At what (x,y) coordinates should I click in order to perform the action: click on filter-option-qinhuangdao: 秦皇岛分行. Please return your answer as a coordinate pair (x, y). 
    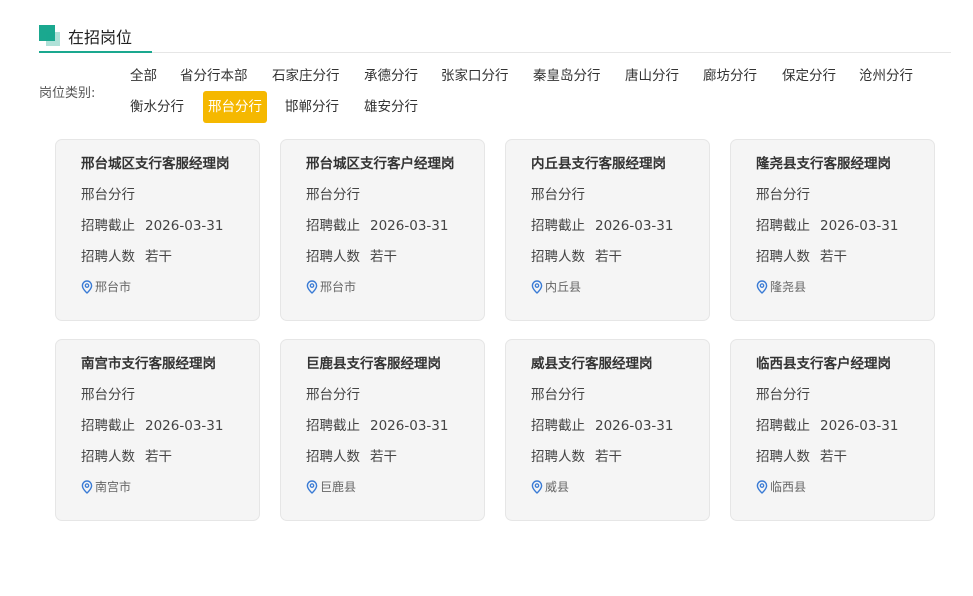
    Looking at the image, I should click on (567, 76).